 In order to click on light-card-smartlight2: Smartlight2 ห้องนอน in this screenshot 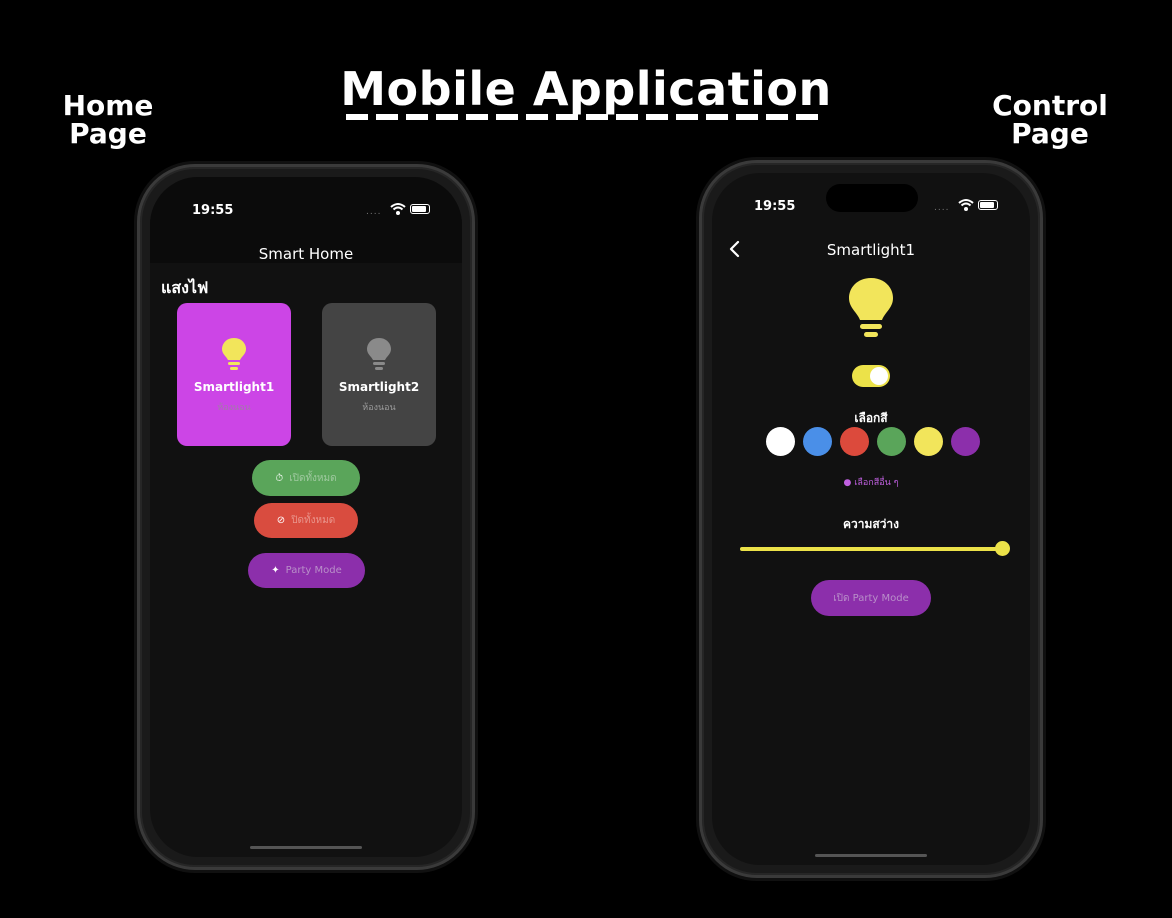, I will do `click(379, 374)`.